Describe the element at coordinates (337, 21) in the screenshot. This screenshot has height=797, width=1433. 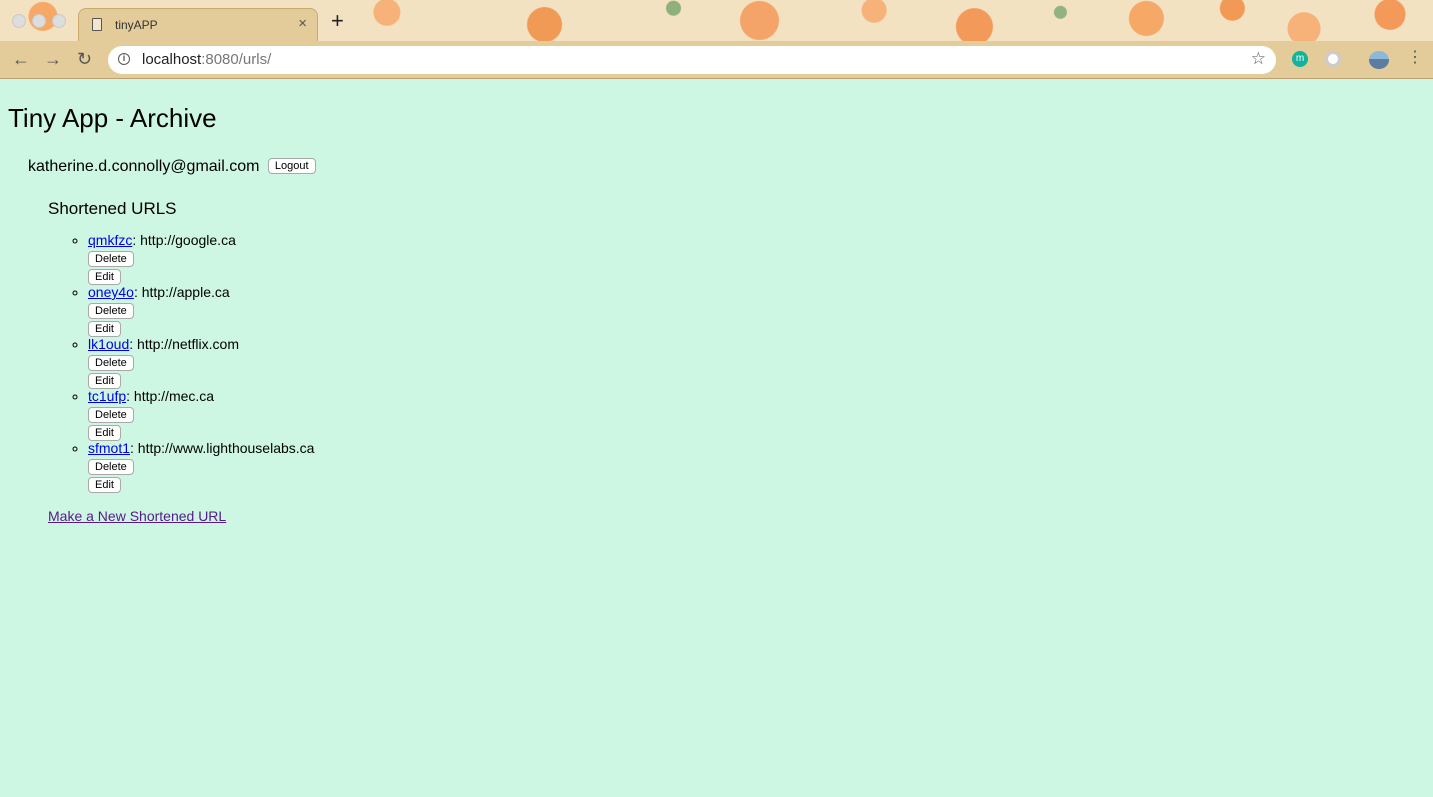
I see `new-tab-icon: +` at that location.